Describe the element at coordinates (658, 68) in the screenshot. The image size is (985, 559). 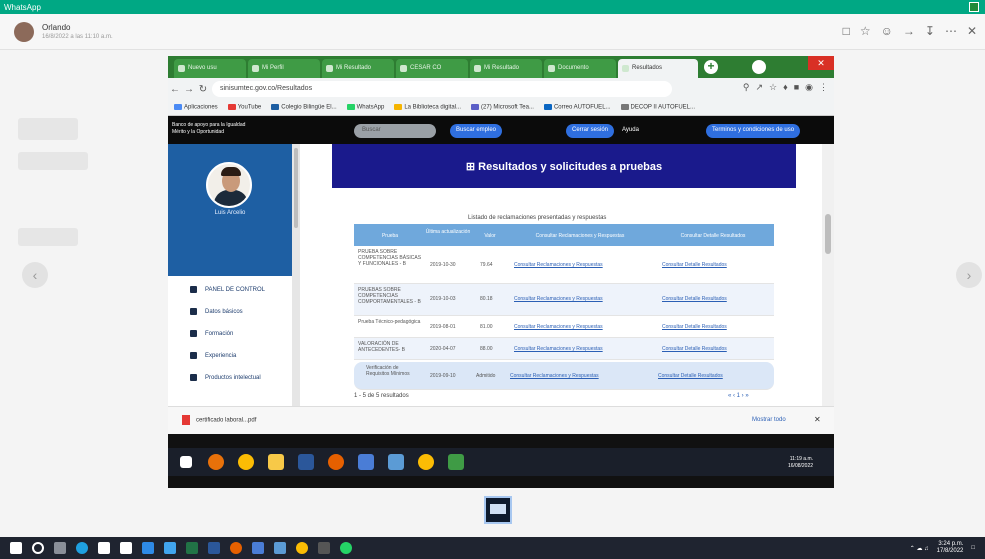
I see `browser-tab-active: Resultados` at that location.